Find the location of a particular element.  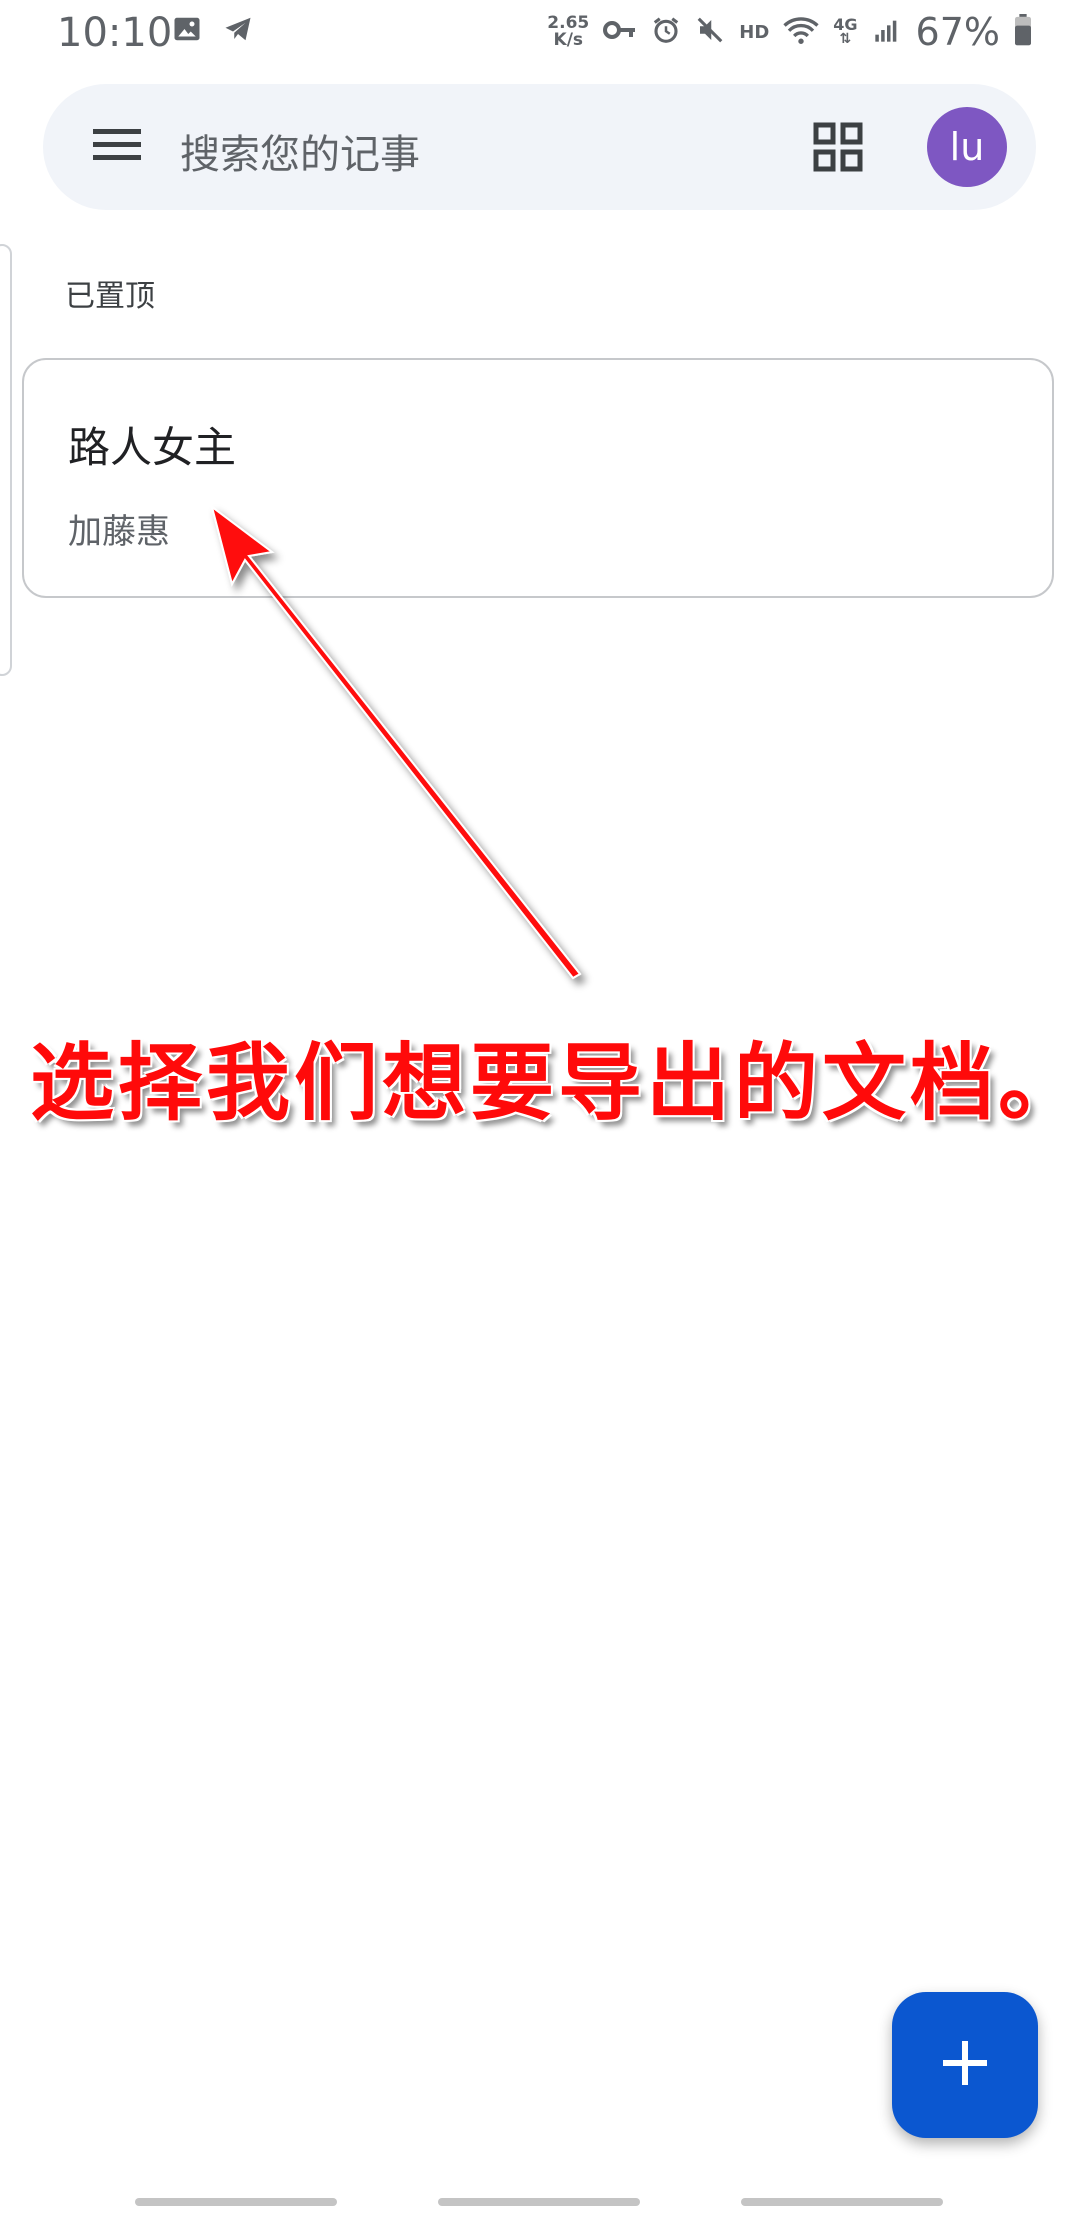

telegram-icon is located at coordinates (238, 31).